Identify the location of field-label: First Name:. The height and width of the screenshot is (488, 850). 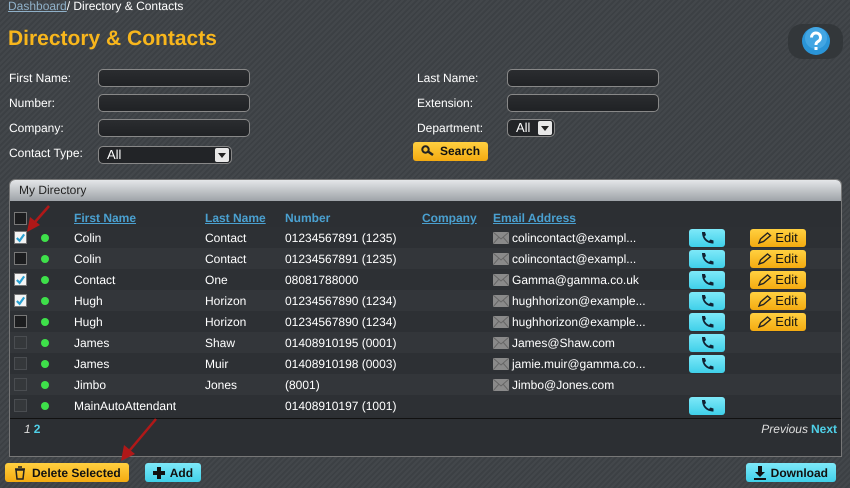
(40, 77).